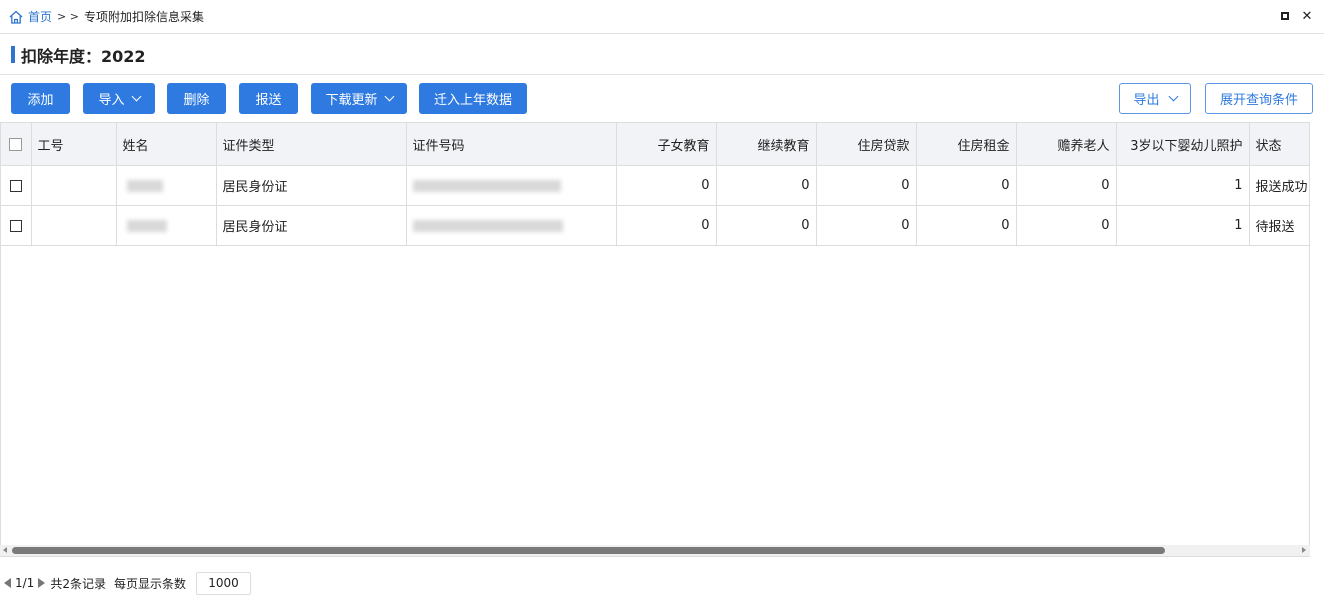  I want to click on submit-button-label: 报送, so click(268, 100).